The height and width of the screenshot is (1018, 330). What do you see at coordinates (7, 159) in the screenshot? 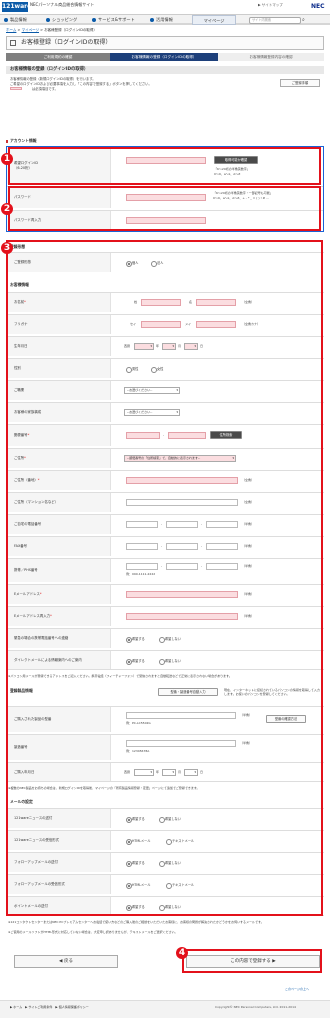
I see `marker-1: 1` at bounding box center [7, 159].